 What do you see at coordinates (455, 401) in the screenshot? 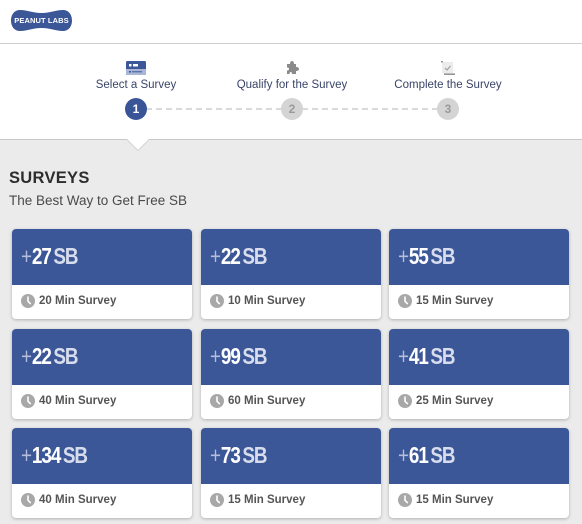
I see `survey-duration: 25 Min Survey` at bounding box center [455, 401].